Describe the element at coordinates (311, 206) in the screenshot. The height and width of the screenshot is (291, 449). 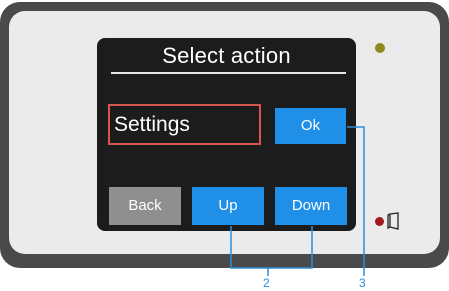
I see `down-button: Down` at that location.